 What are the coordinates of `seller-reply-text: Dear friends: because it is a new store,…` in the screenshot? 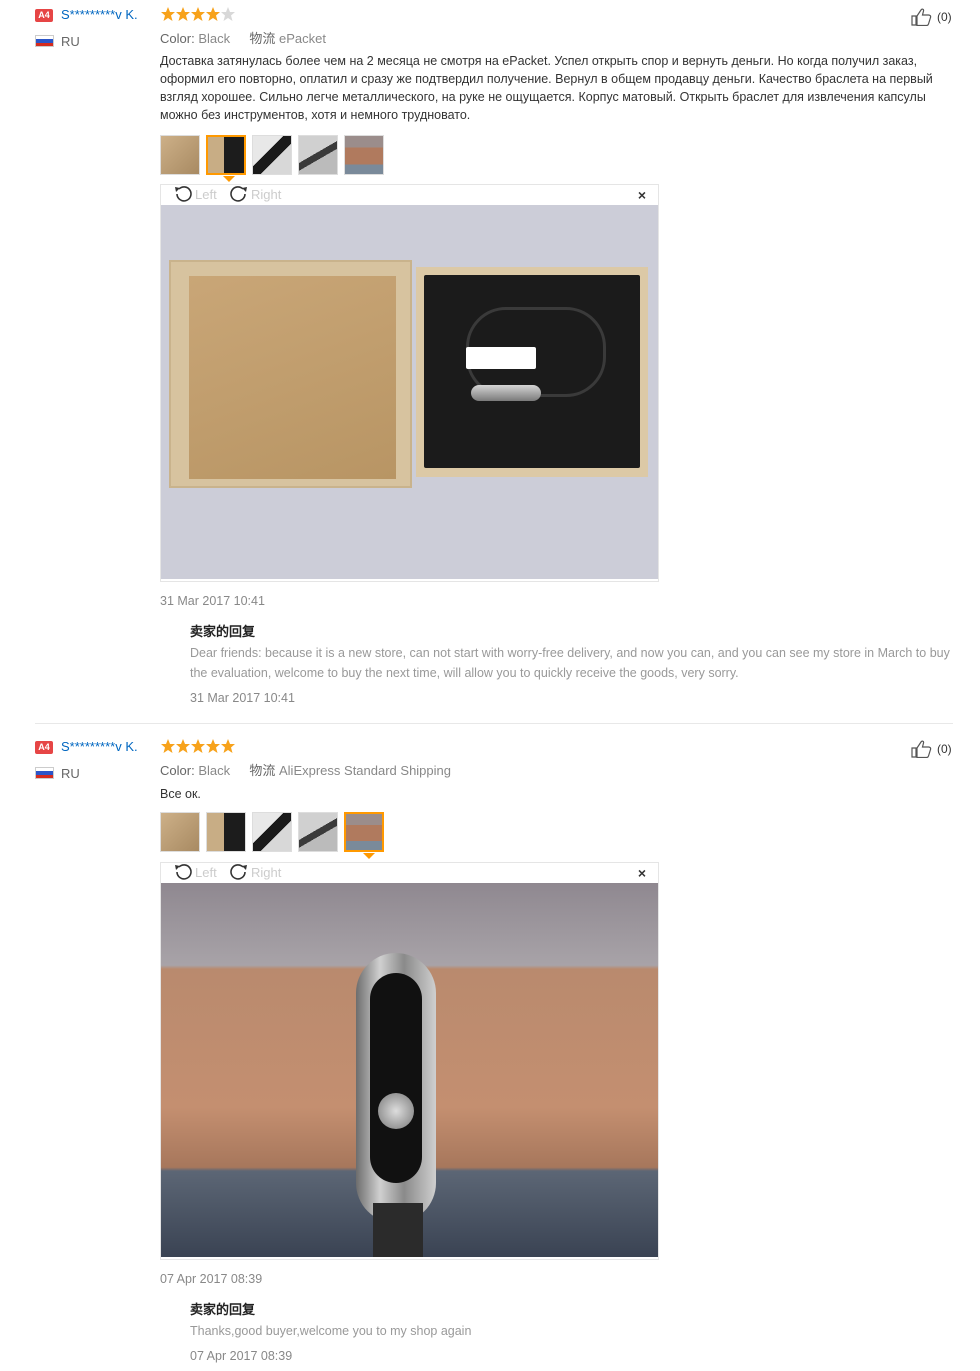 It's located at (570, 663).